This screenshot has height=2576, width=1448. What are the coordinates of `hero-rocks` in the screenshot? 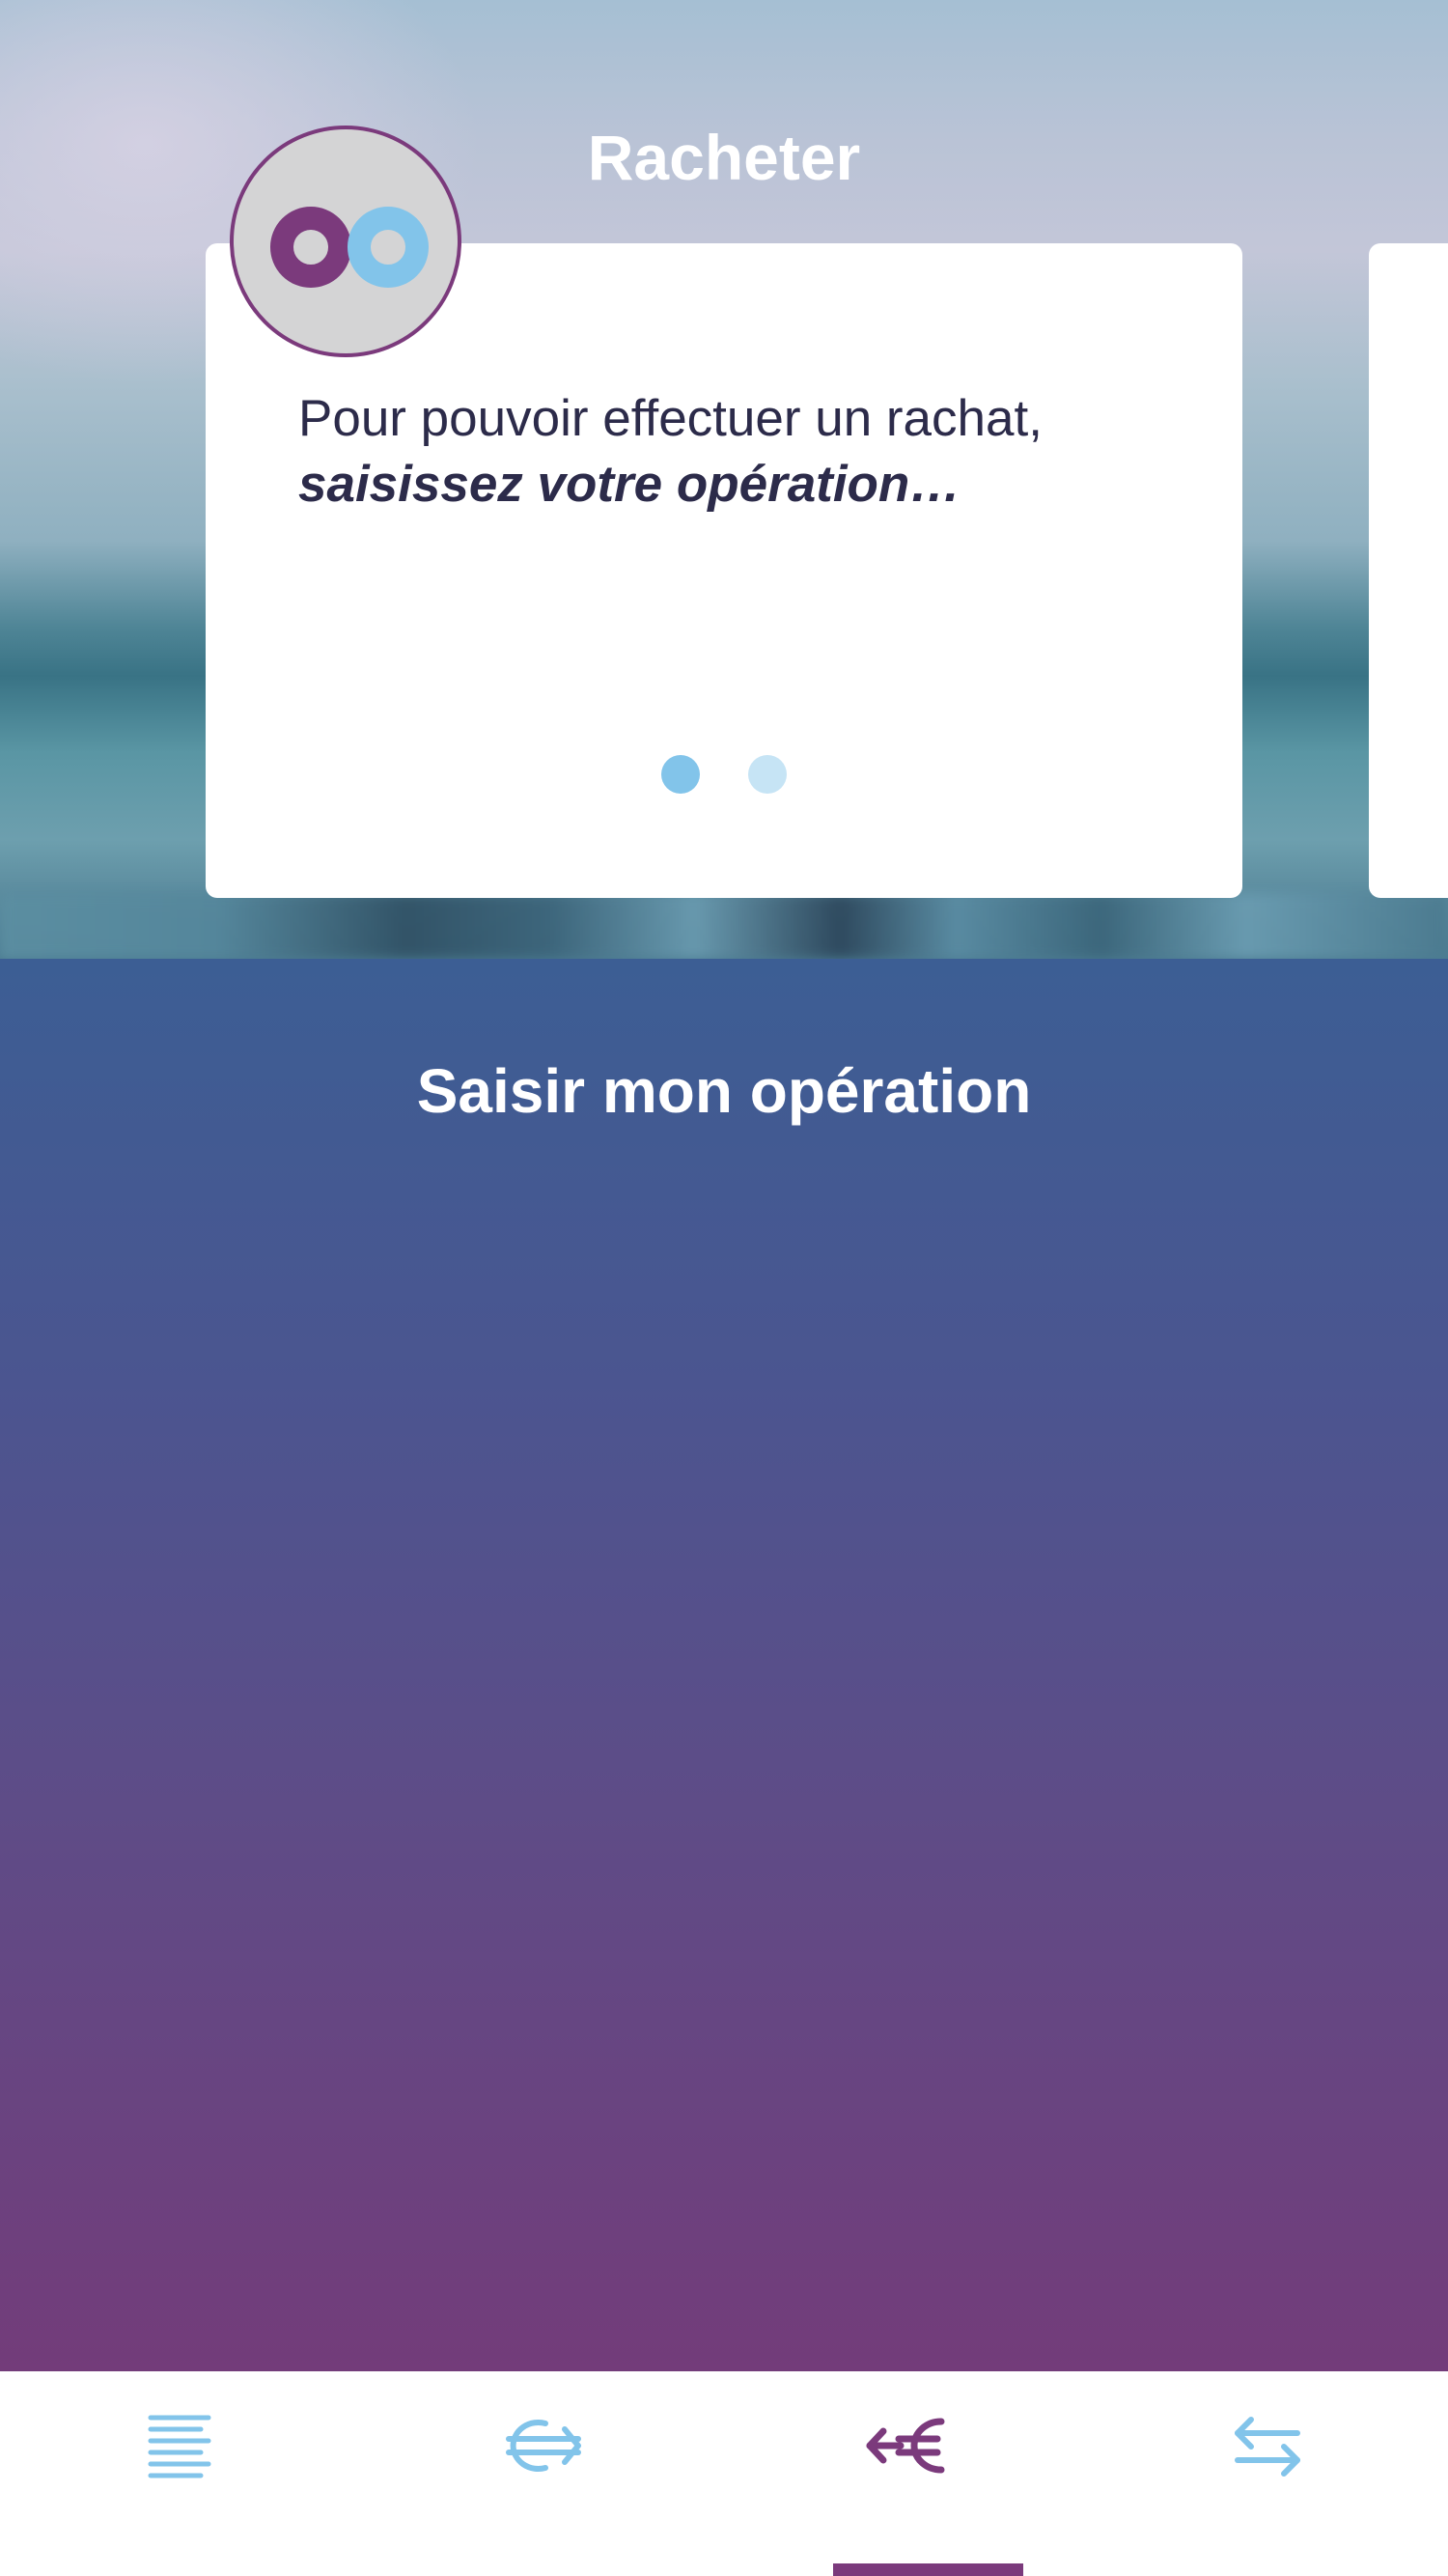 It's located at (724, 926).